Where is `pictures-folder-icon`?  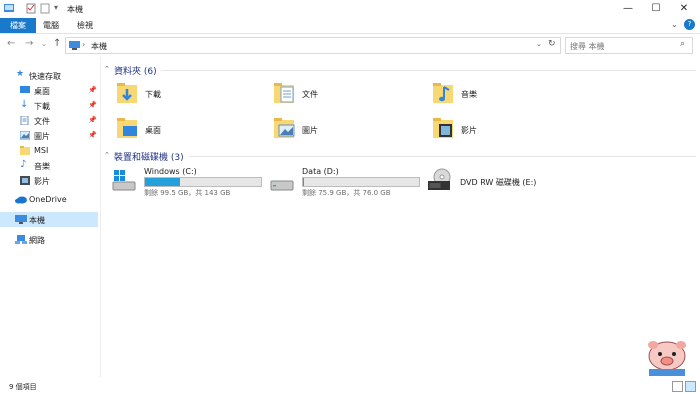
pictures-folder-icon is located at coordinates (284, 128).